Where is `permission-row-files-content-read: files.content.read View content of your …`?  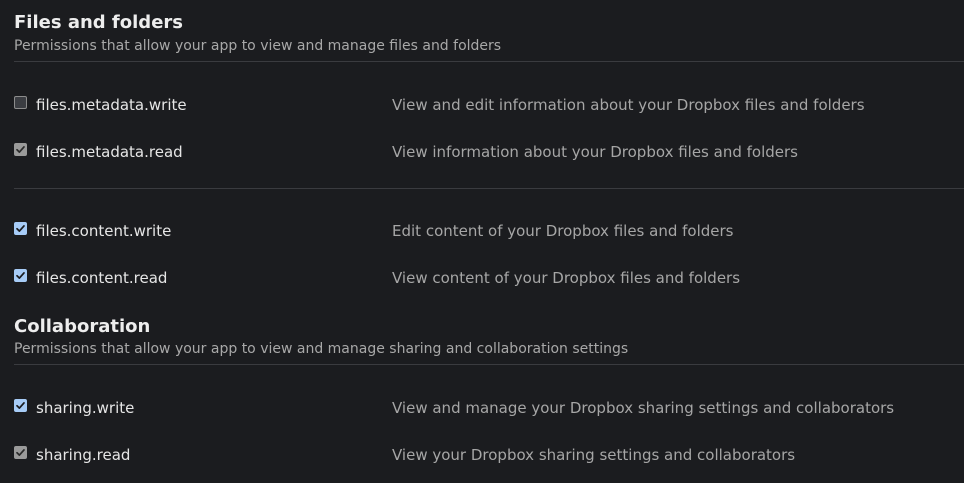 permission-row-files-content-read: files.content.read View content of your … is located at coordinates (489, 280).